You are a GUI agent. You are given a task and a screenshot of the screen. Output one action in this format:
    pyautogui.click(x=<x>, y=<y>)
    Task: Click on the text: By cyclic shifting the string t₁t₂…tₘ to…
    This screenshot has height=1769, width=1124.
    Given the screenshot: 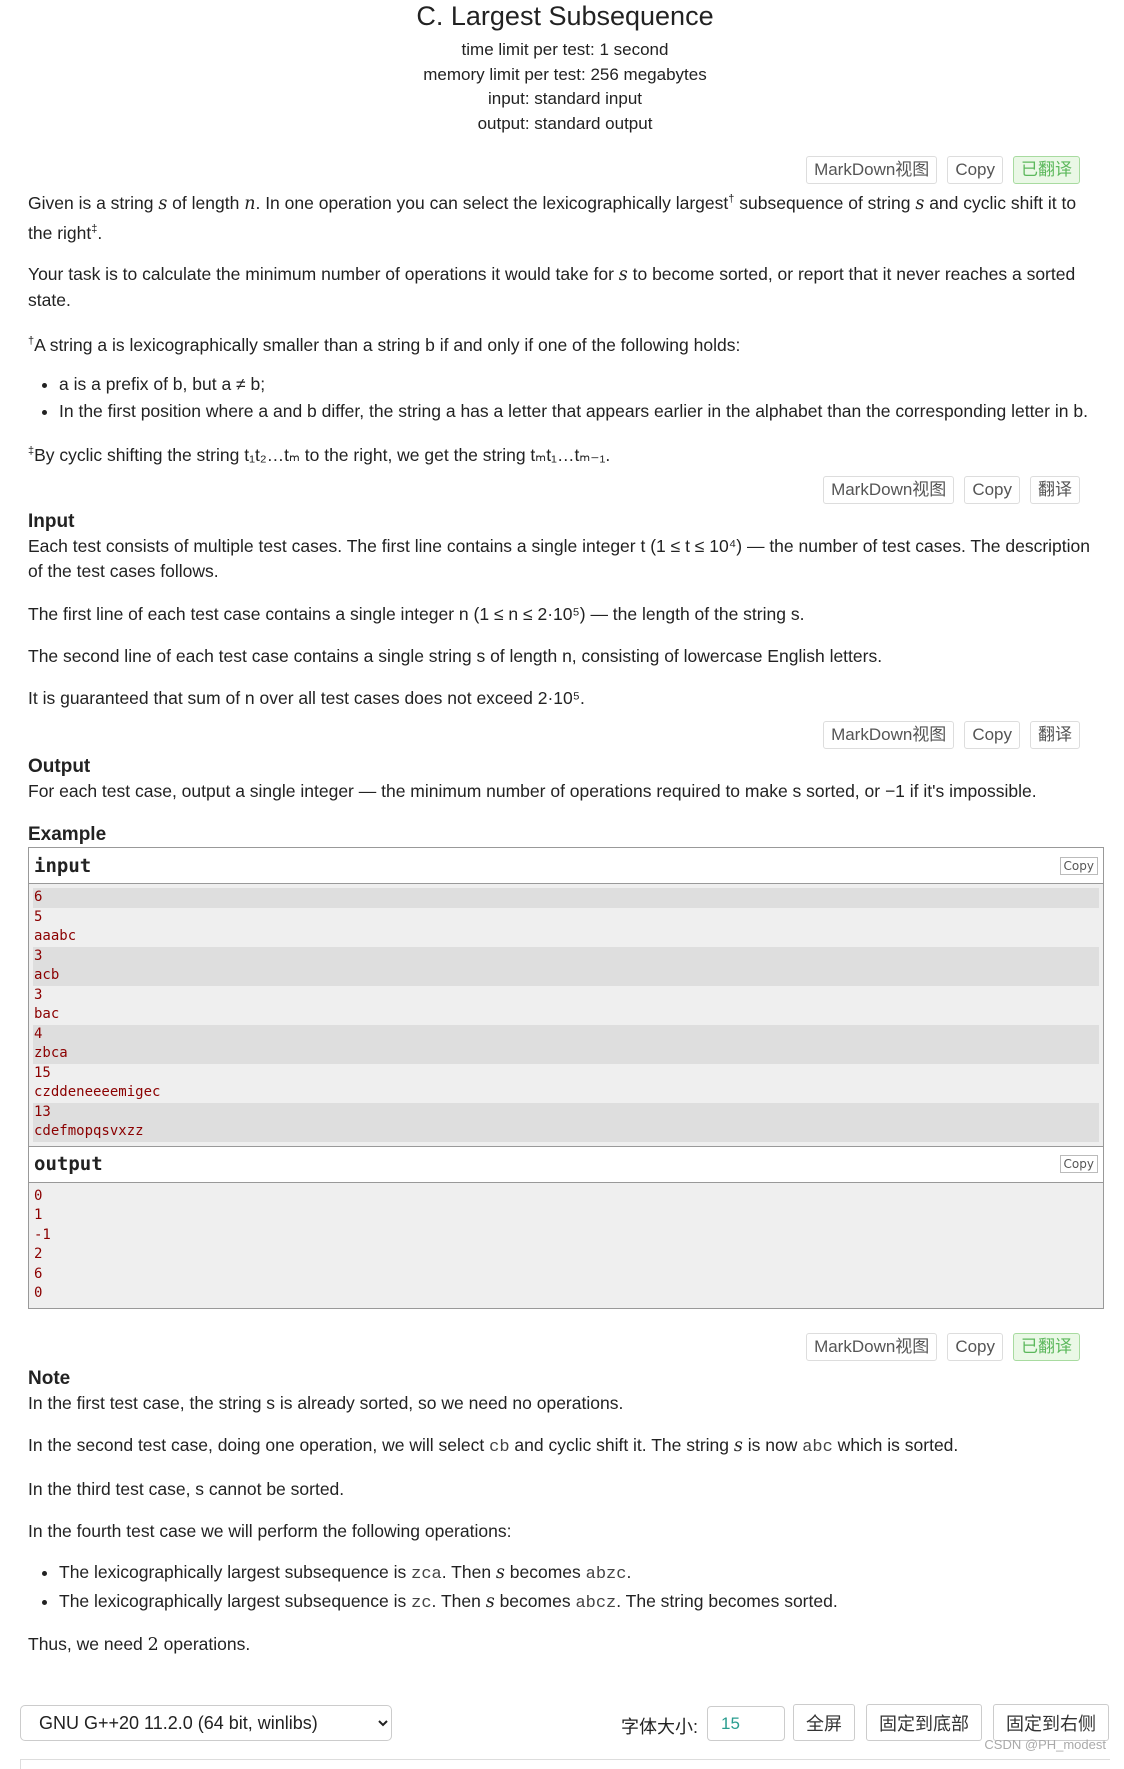 What is the action you would take?
    pyautogui.click(x=322, y=455)
    